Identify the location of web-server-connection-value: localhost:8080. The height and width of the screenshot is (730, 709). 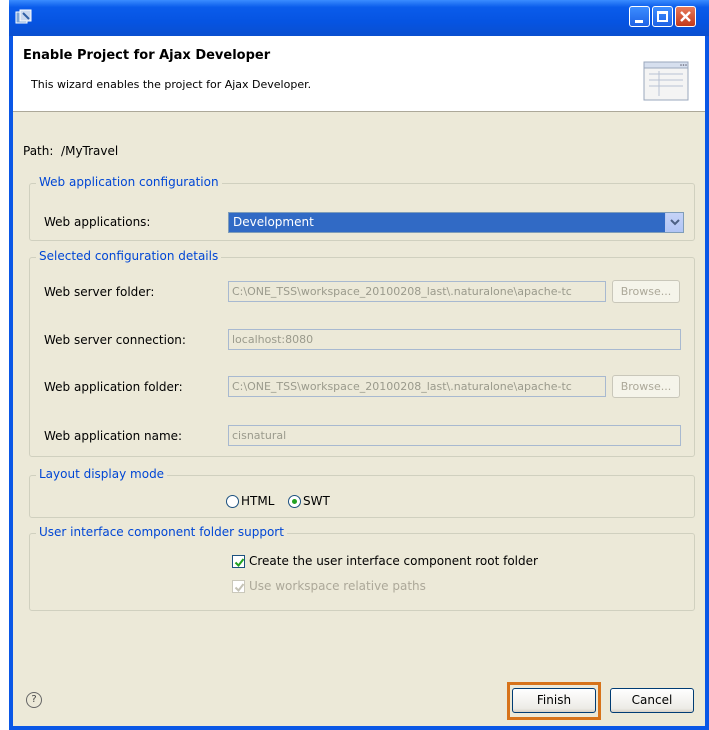
(273, 339).